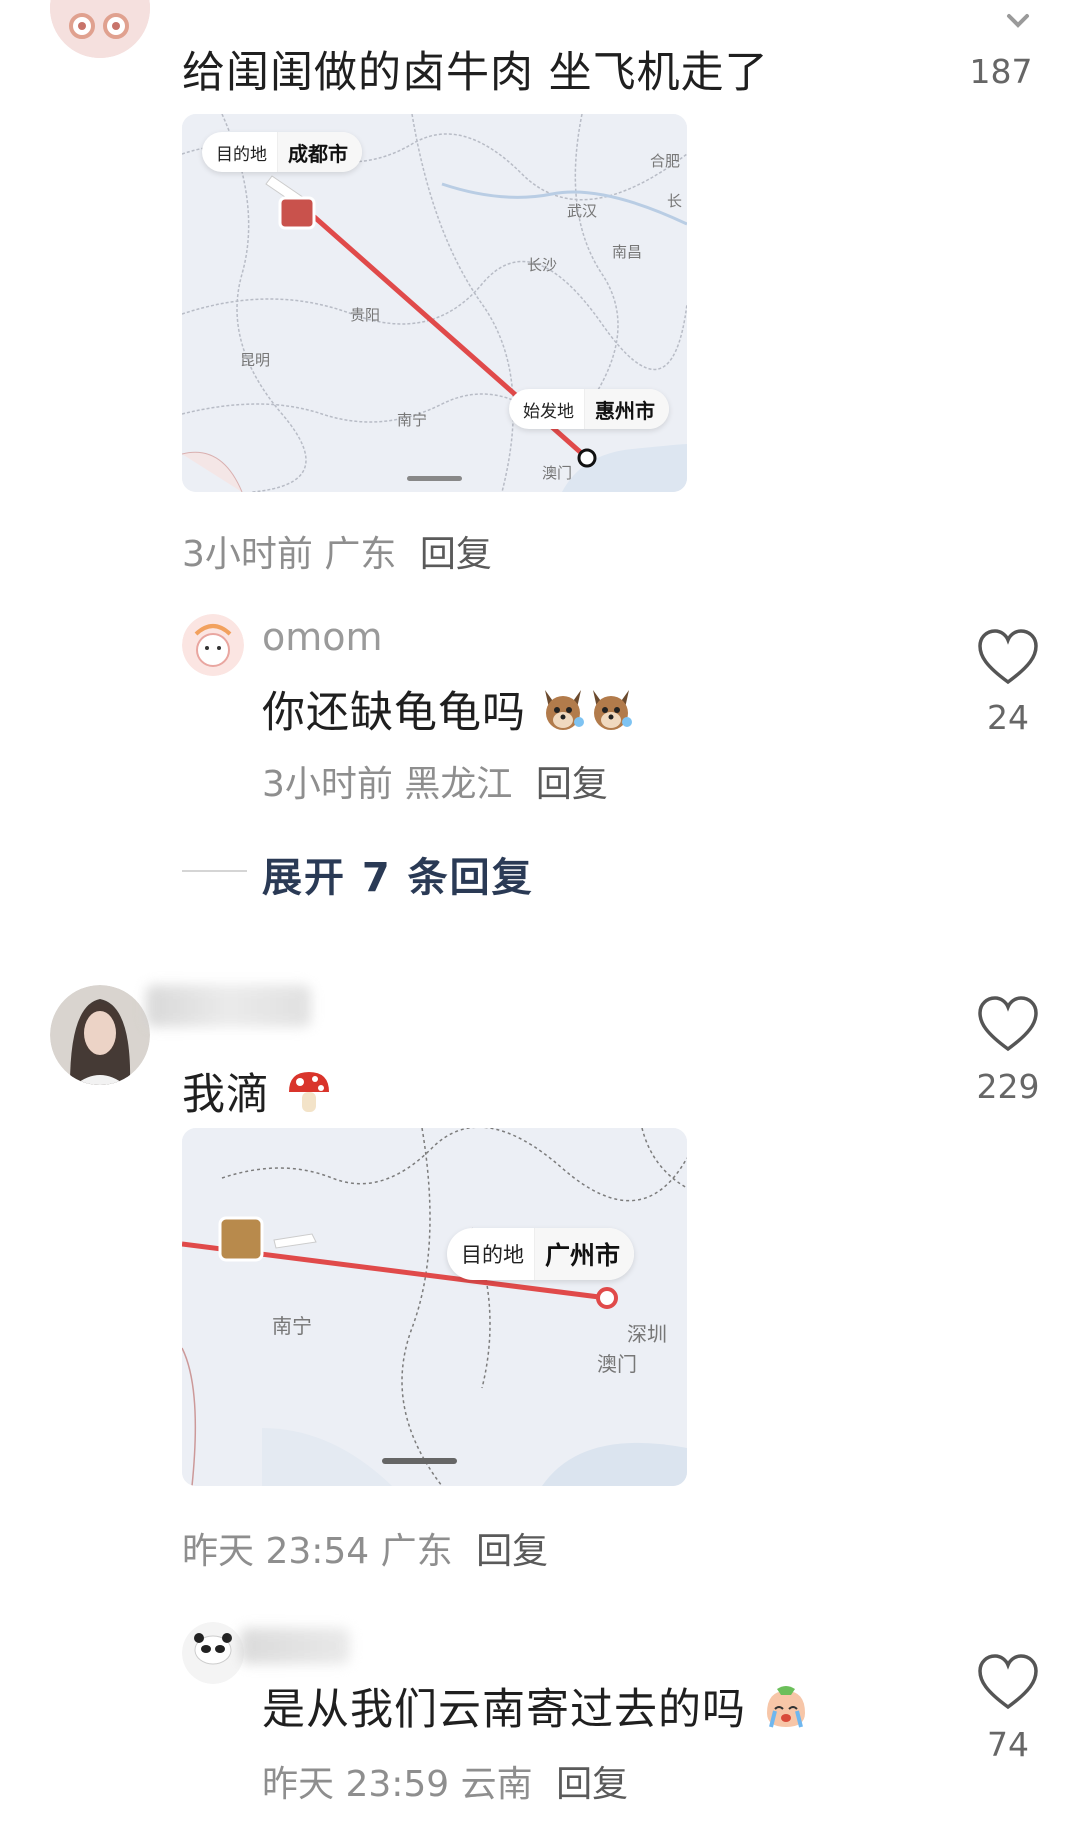 The width and height of the screenshot is (1080, 1844). I want to click on city-label: 长沙, so click(542, 265).